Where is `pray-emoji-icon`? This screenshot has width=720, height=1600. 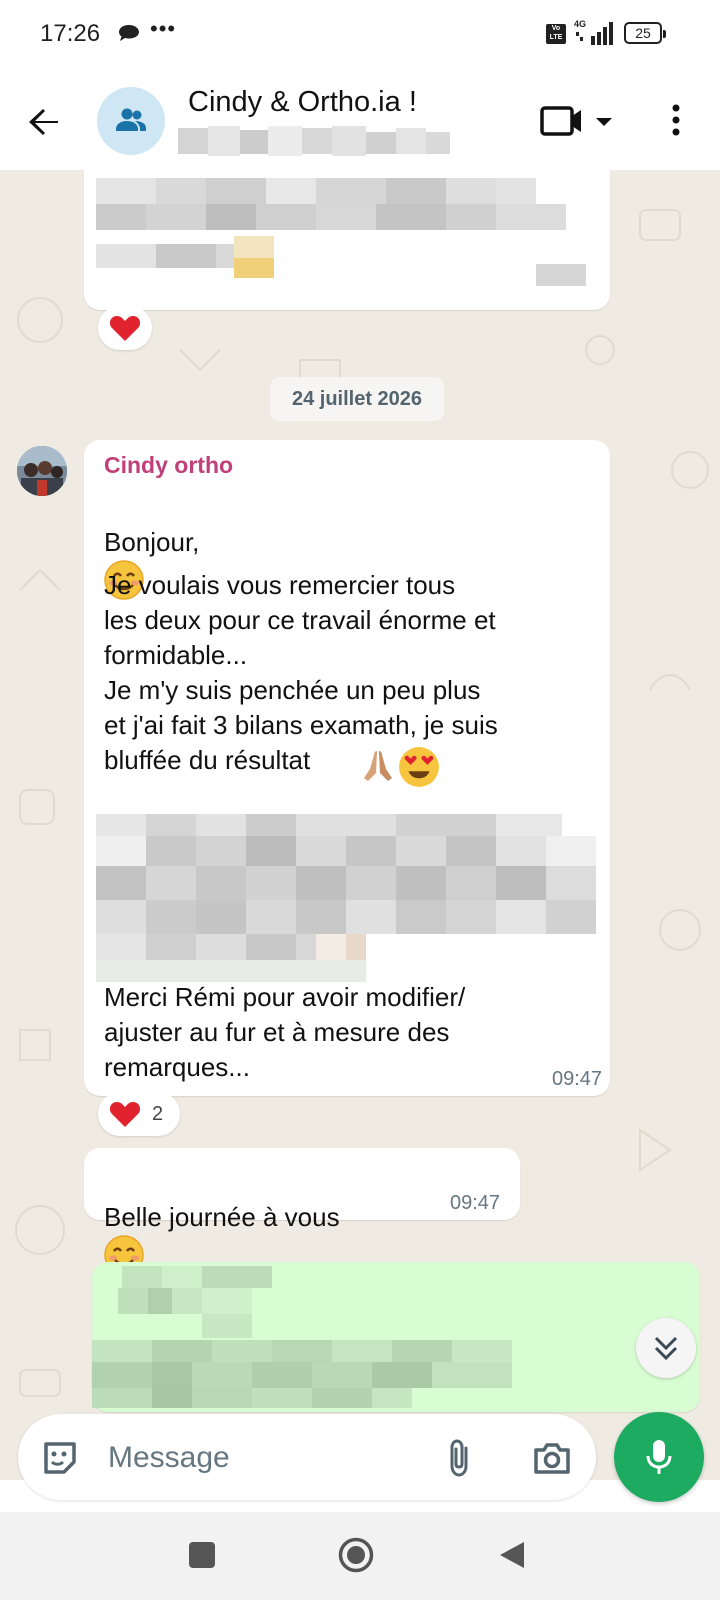
pray-emoji-icon is located at coordinates (378, 766).